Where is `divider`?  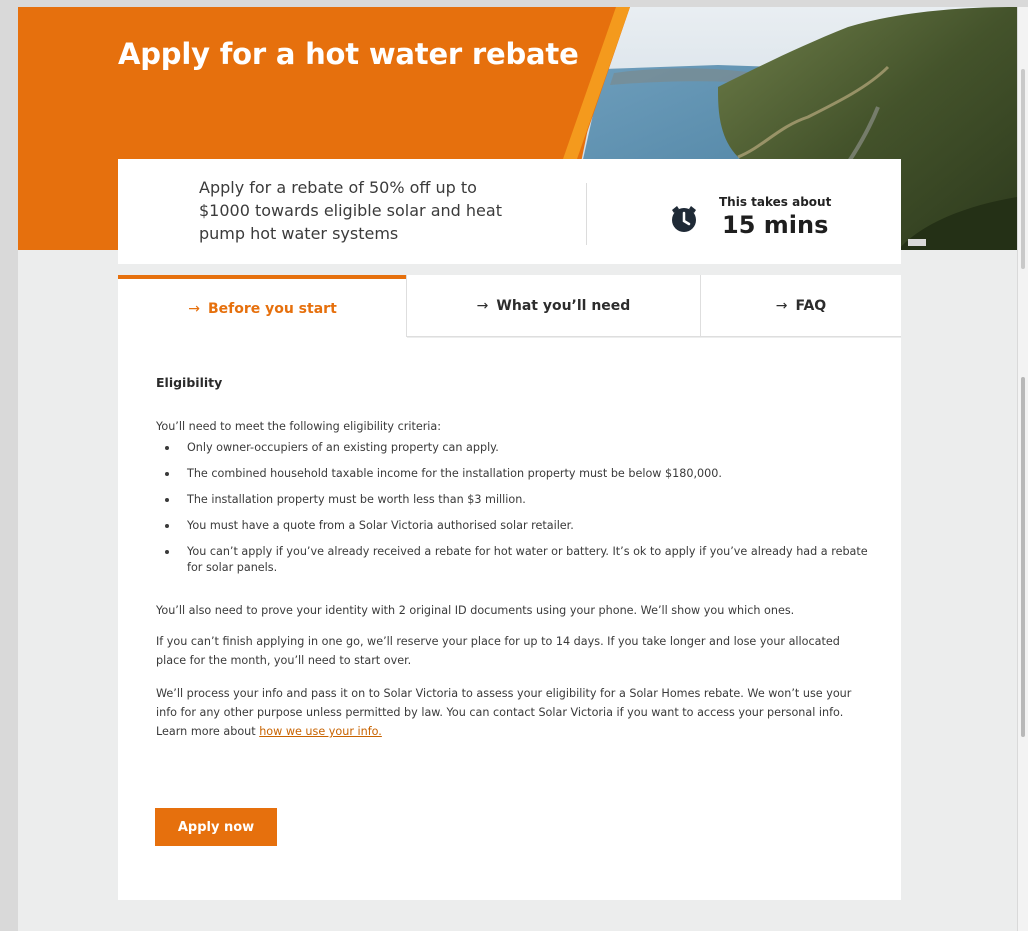
divider is located at coordinates (586, 214).